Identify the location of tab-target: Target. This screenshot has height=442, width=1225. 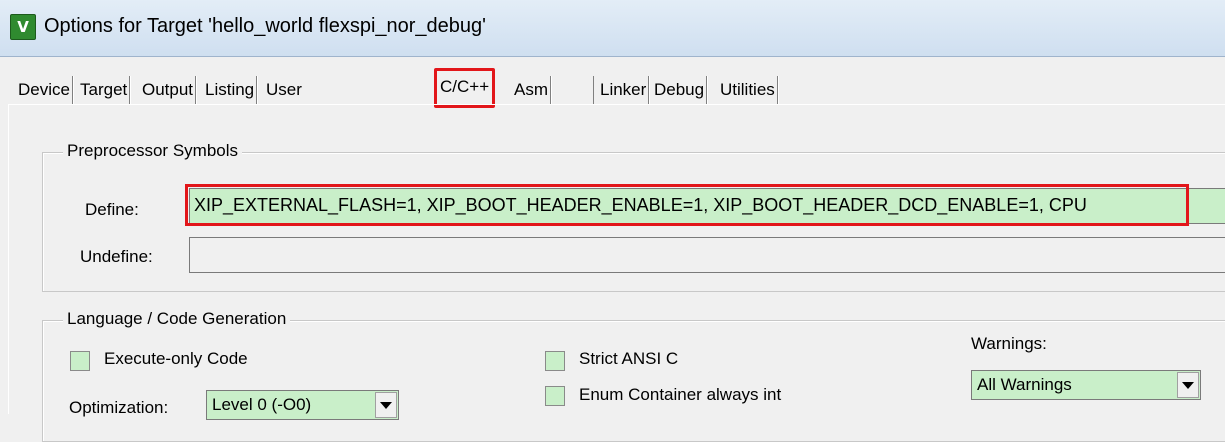
(104, 90).